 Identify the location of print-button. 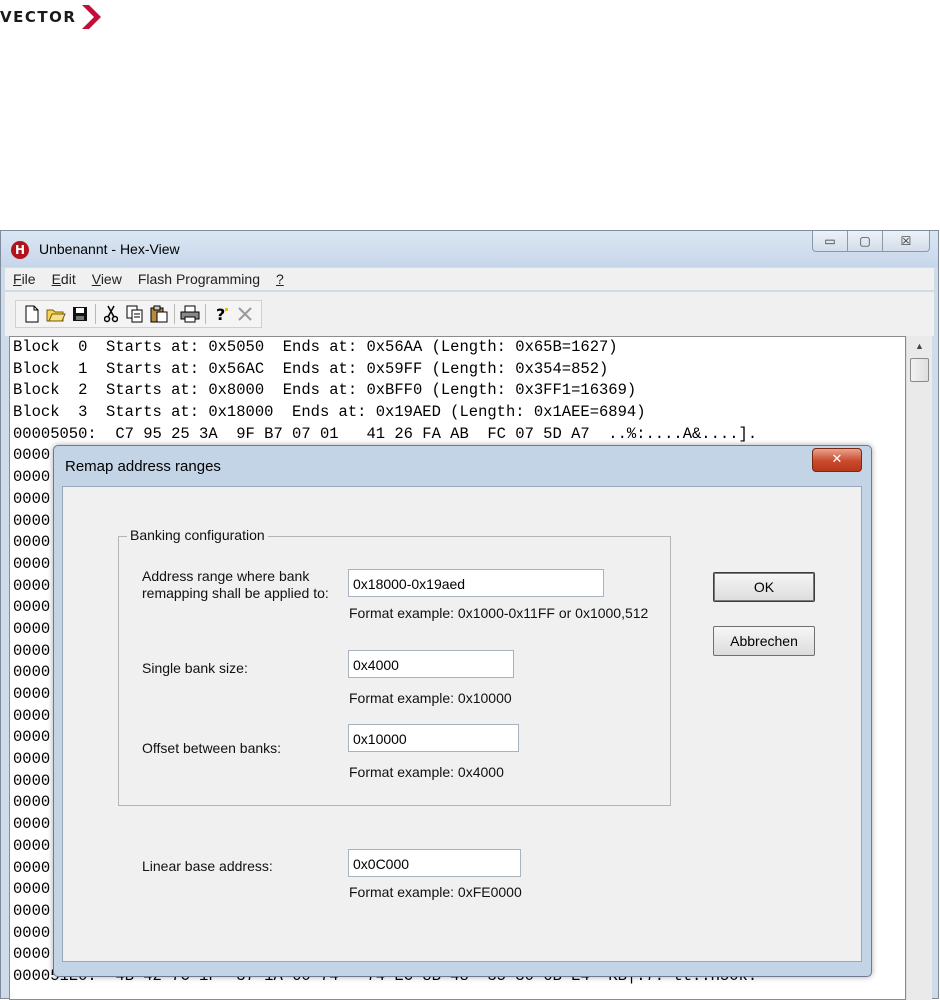
(190, 314).